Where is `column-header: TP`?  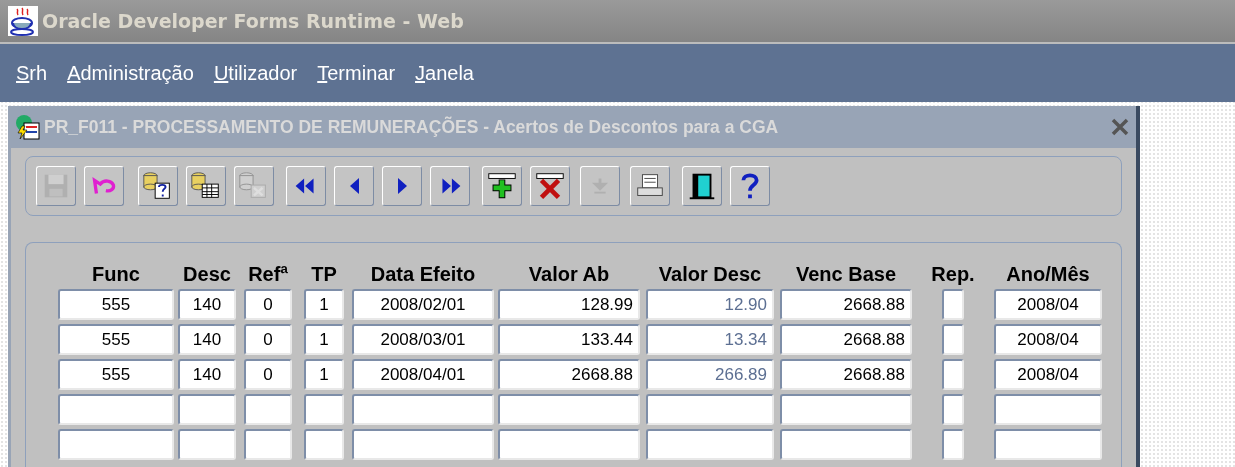
column-header: TP is located at coordinates (324, 274).